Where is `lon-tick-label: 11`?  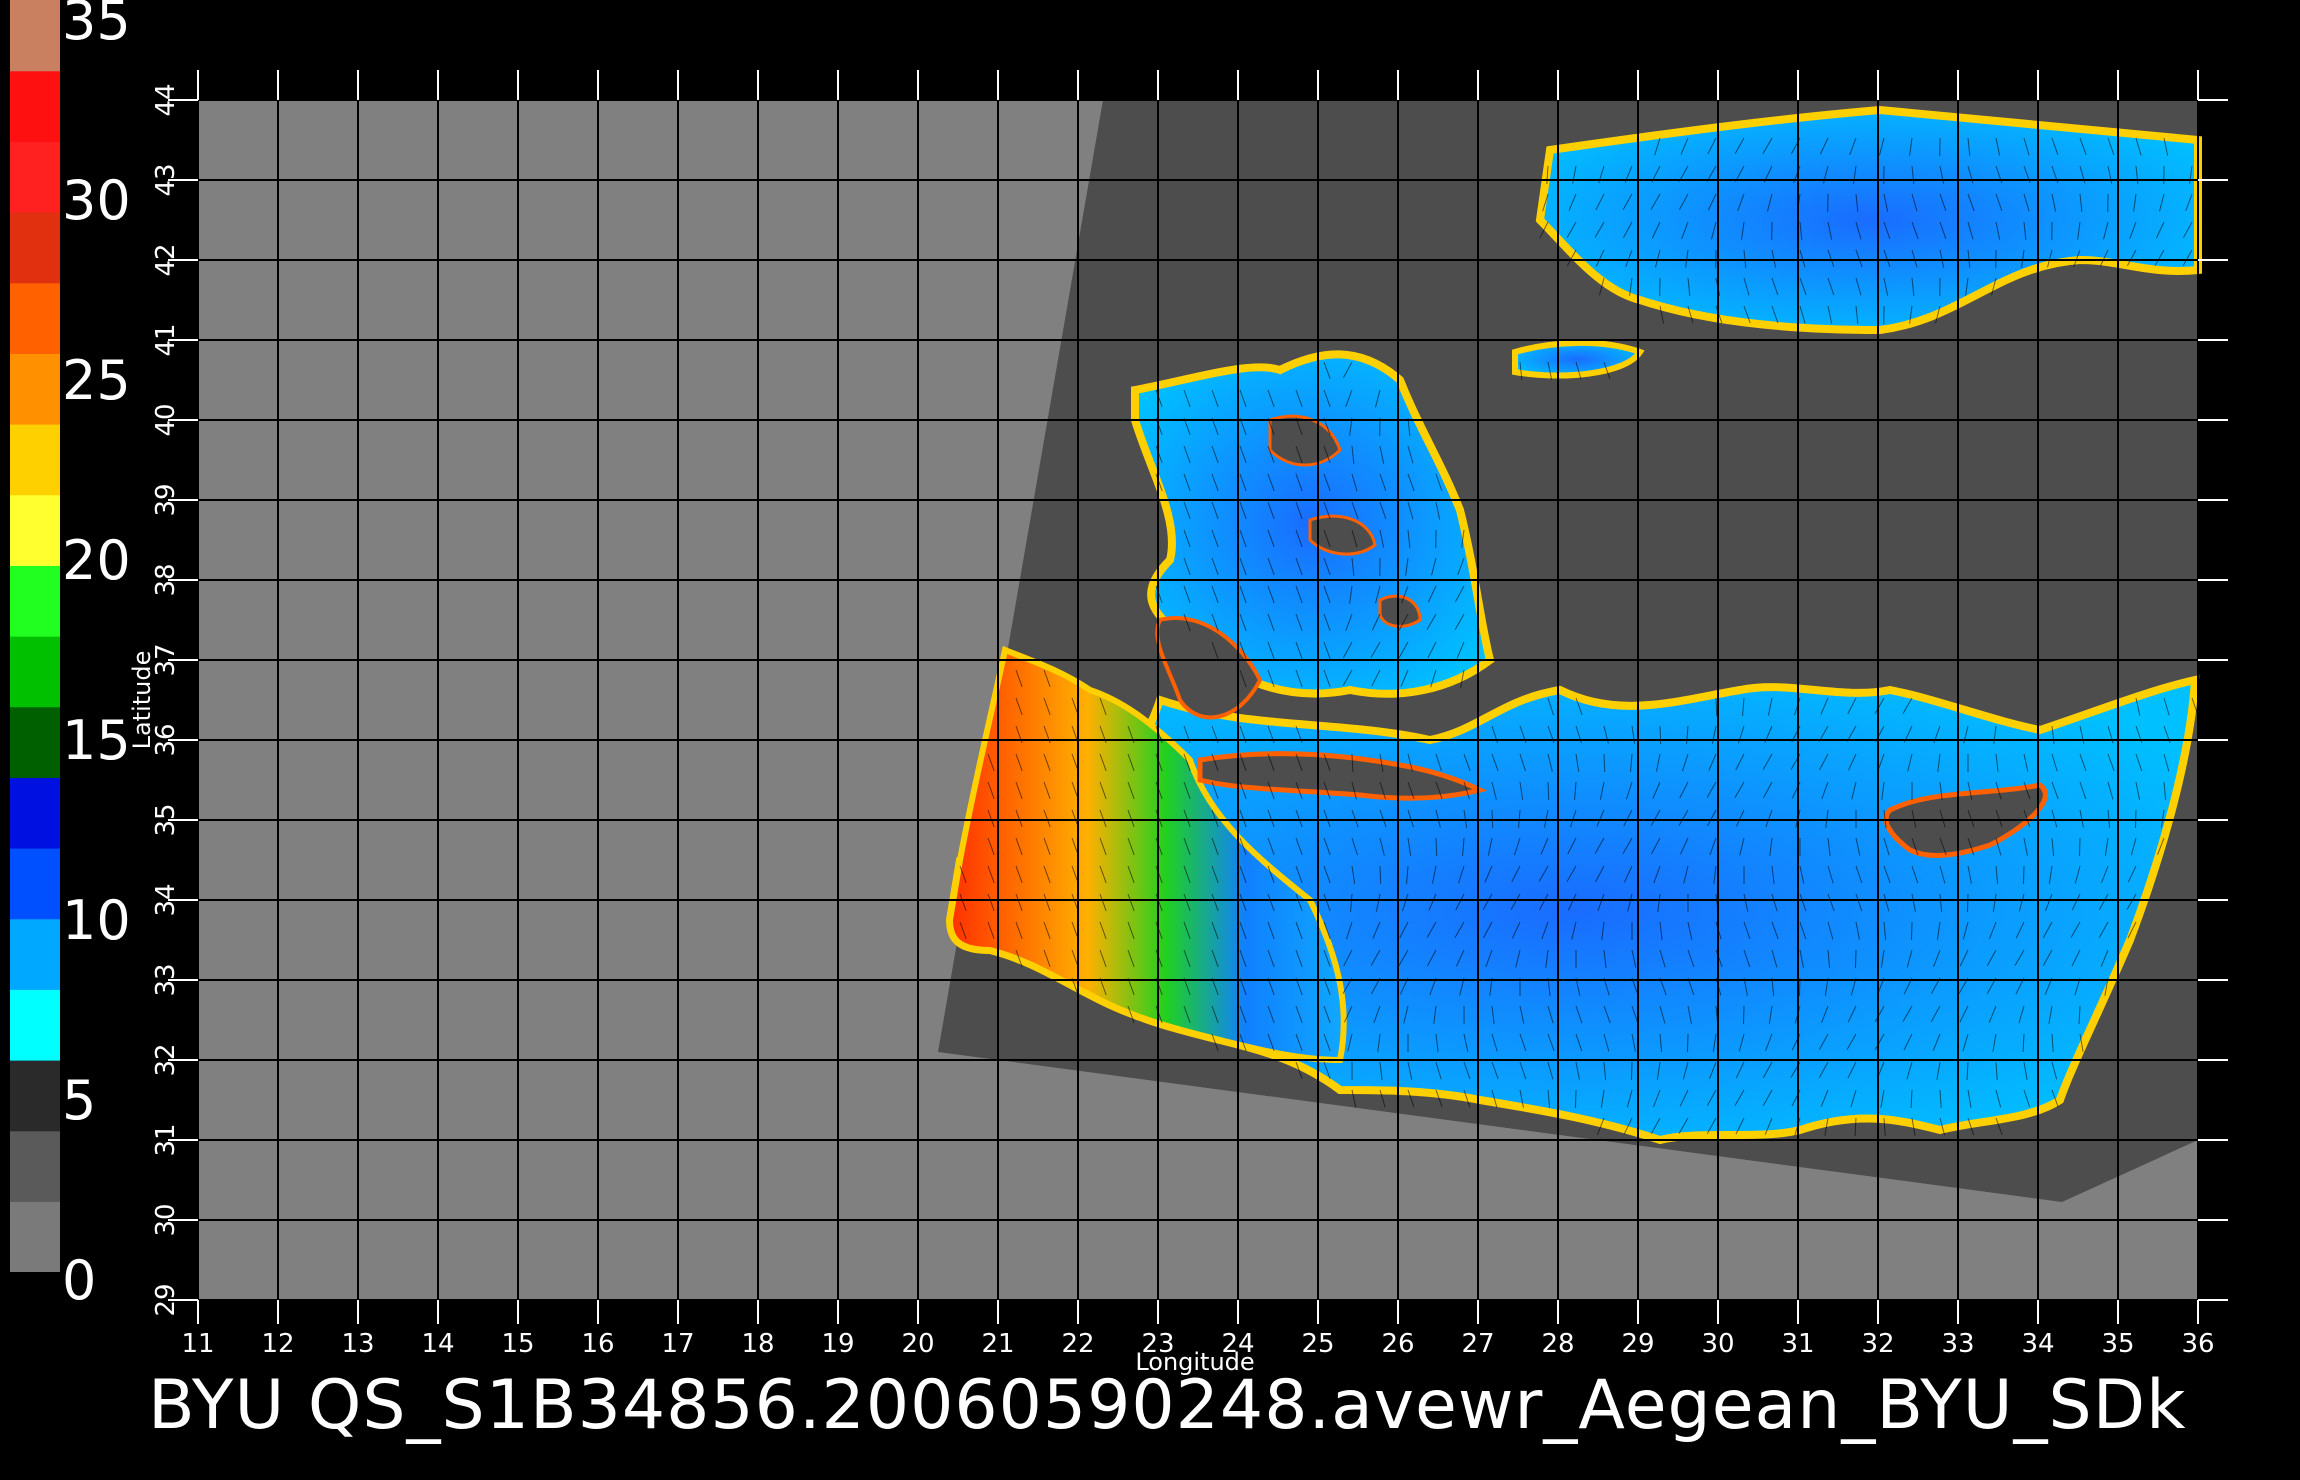
lon-tick-label: 11 is located at coordinates (197, 1344).